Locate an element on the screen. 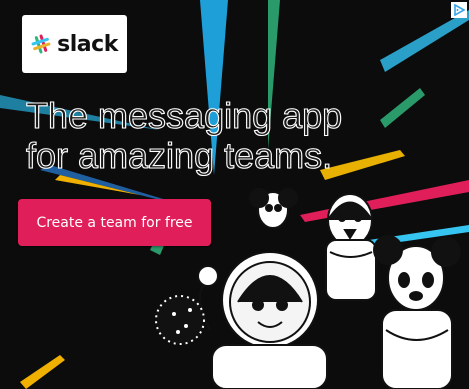 This screenshot has width=469, height=389. ray-green-right is located at coordinates (402, 108).